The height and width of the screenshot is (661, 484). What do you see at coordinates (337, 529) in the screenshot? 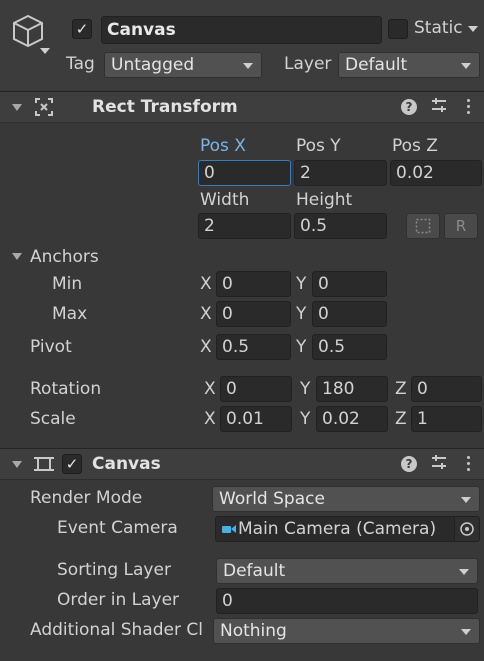
I see `event-camera-value: Main Camera (Camera)` at bounding box center [337, 529].